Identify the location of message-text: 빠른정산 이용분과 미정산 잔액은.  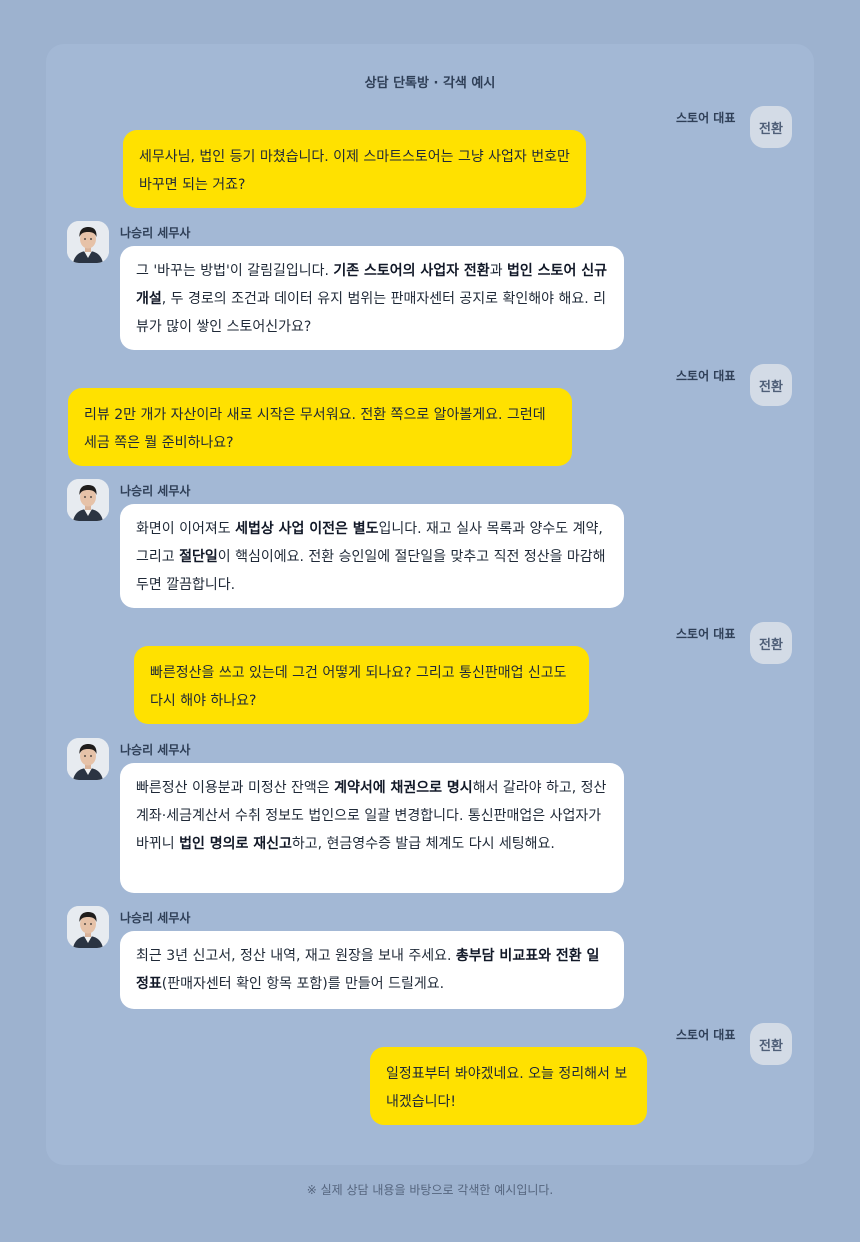
(235, 788).